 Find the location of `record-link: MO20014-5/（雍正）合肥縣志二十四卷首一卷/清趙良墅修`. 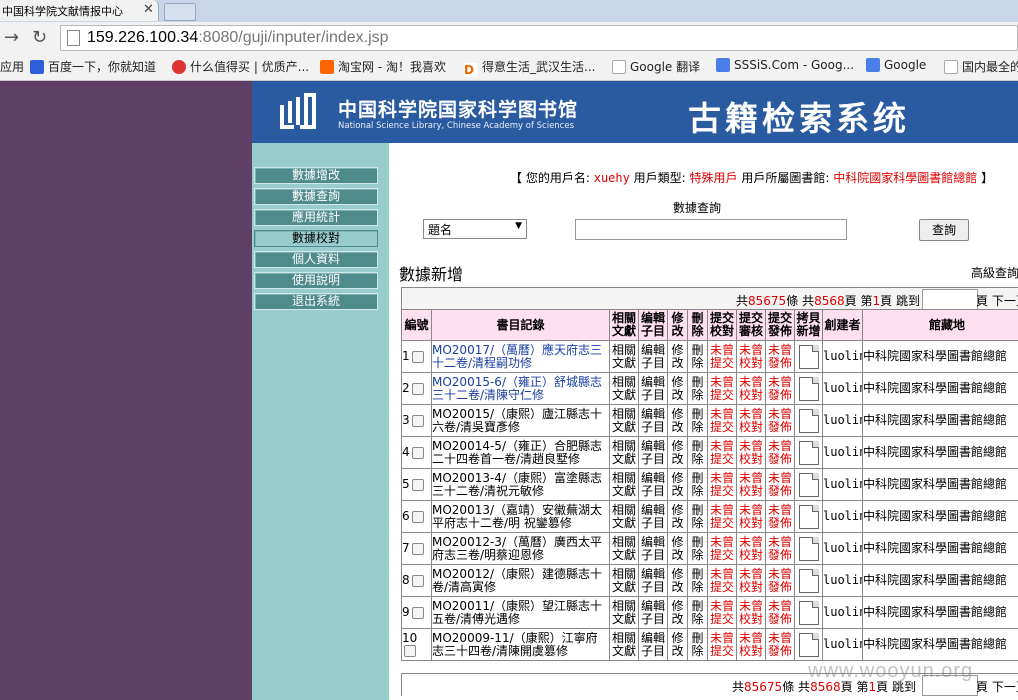

record-link: MO20014-5/（雍正）合肥縣志二十四卷首一卷/清趙良墅修 is located at coordinates (520, 452).